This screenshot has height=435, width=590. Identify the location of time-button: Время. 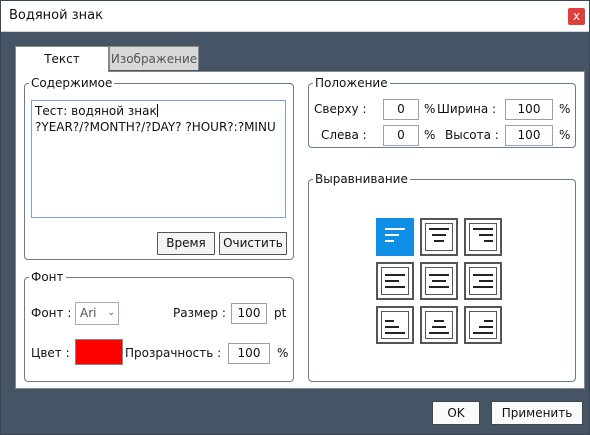
(186, 243).